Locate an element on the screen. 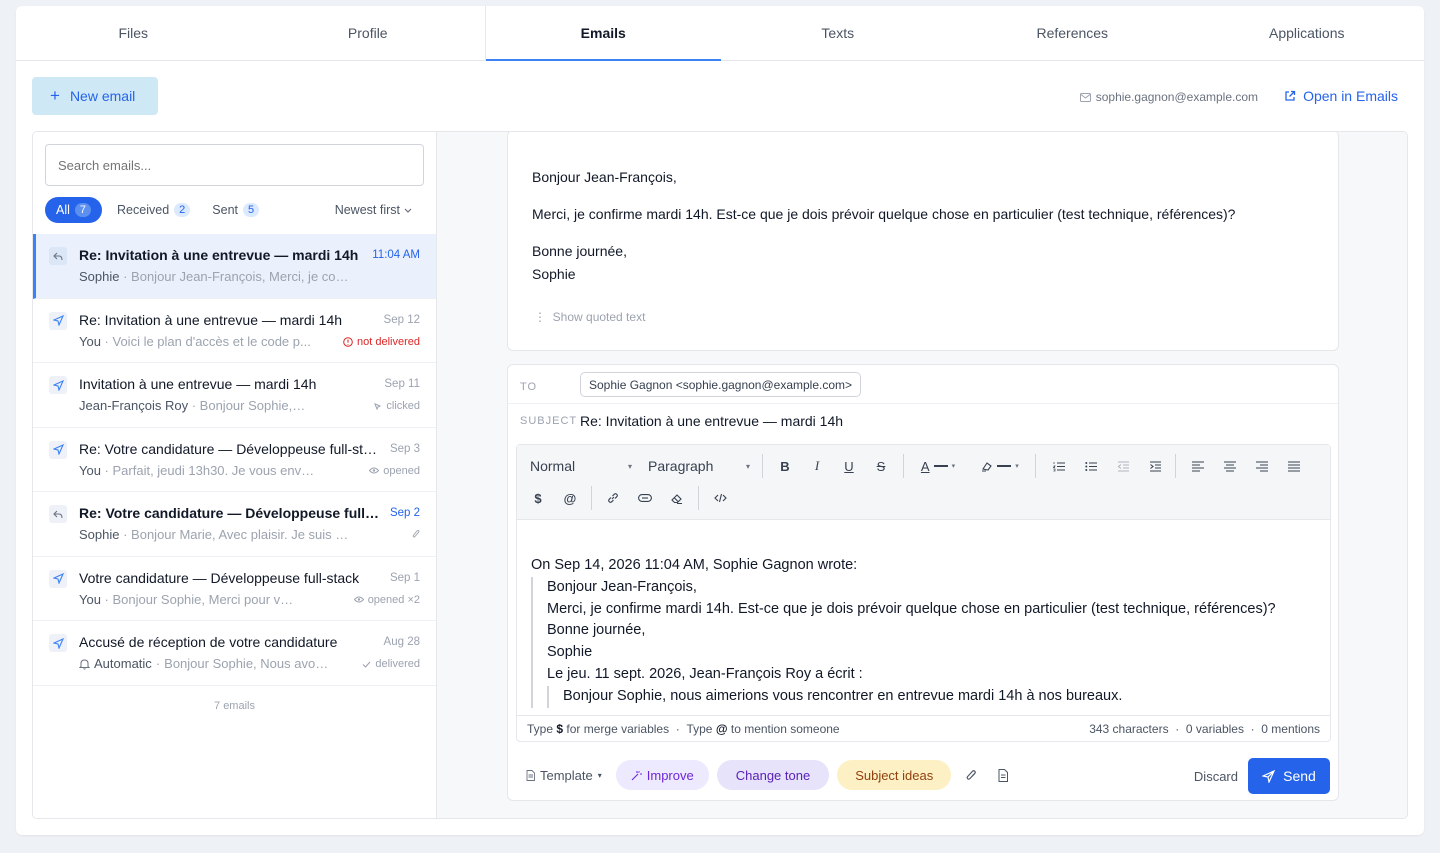 Image resolution: width=1440 pixels, height=853 pixels. strikethrough-icon: S is located at coordinates (881, 466).